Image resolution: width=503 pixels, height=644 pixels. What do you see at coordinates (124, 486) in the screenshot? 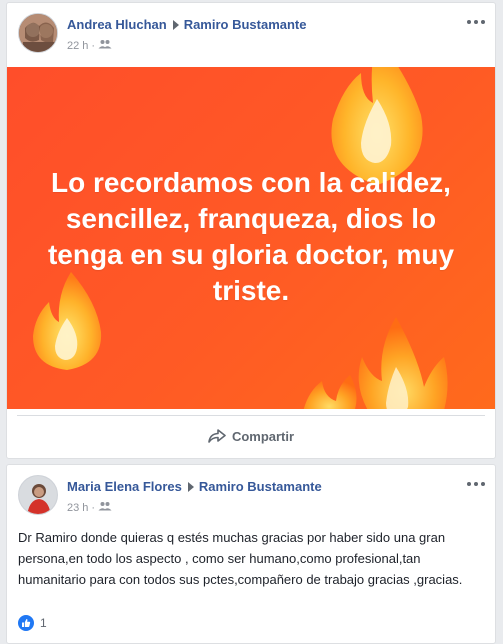
I see `author-name: Maria Elena Flores` at bounding box center [124, 486].